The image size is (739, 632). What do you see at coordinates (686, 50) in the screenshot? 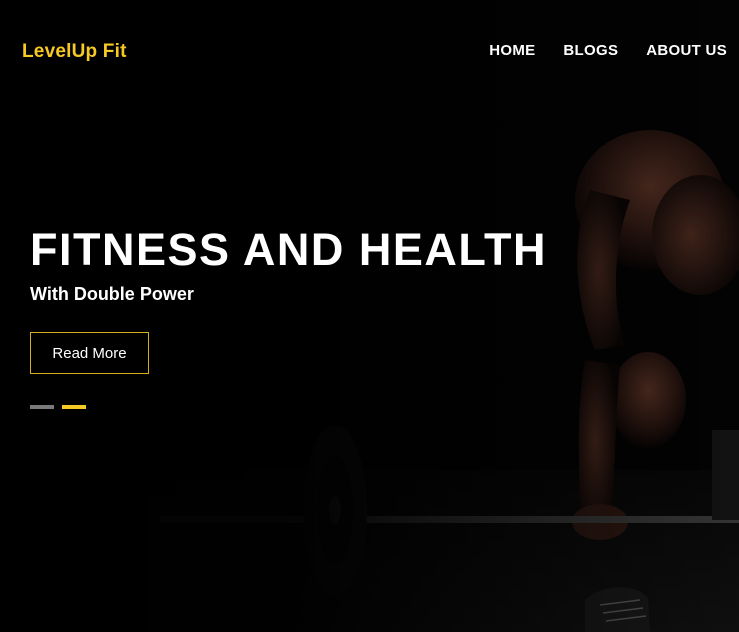
I see `nav-link-about-us: ABOUT US` at bounding box center [686, 50].